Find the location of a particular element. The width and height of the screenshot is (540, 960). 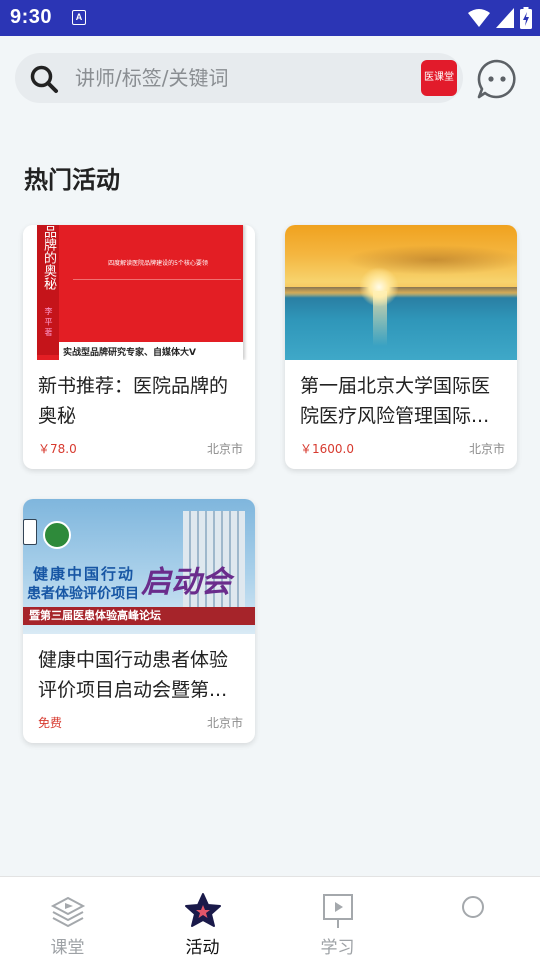

bottom-tab-bar: 课堂 活动 学习 is located at coordinates (270, 918).